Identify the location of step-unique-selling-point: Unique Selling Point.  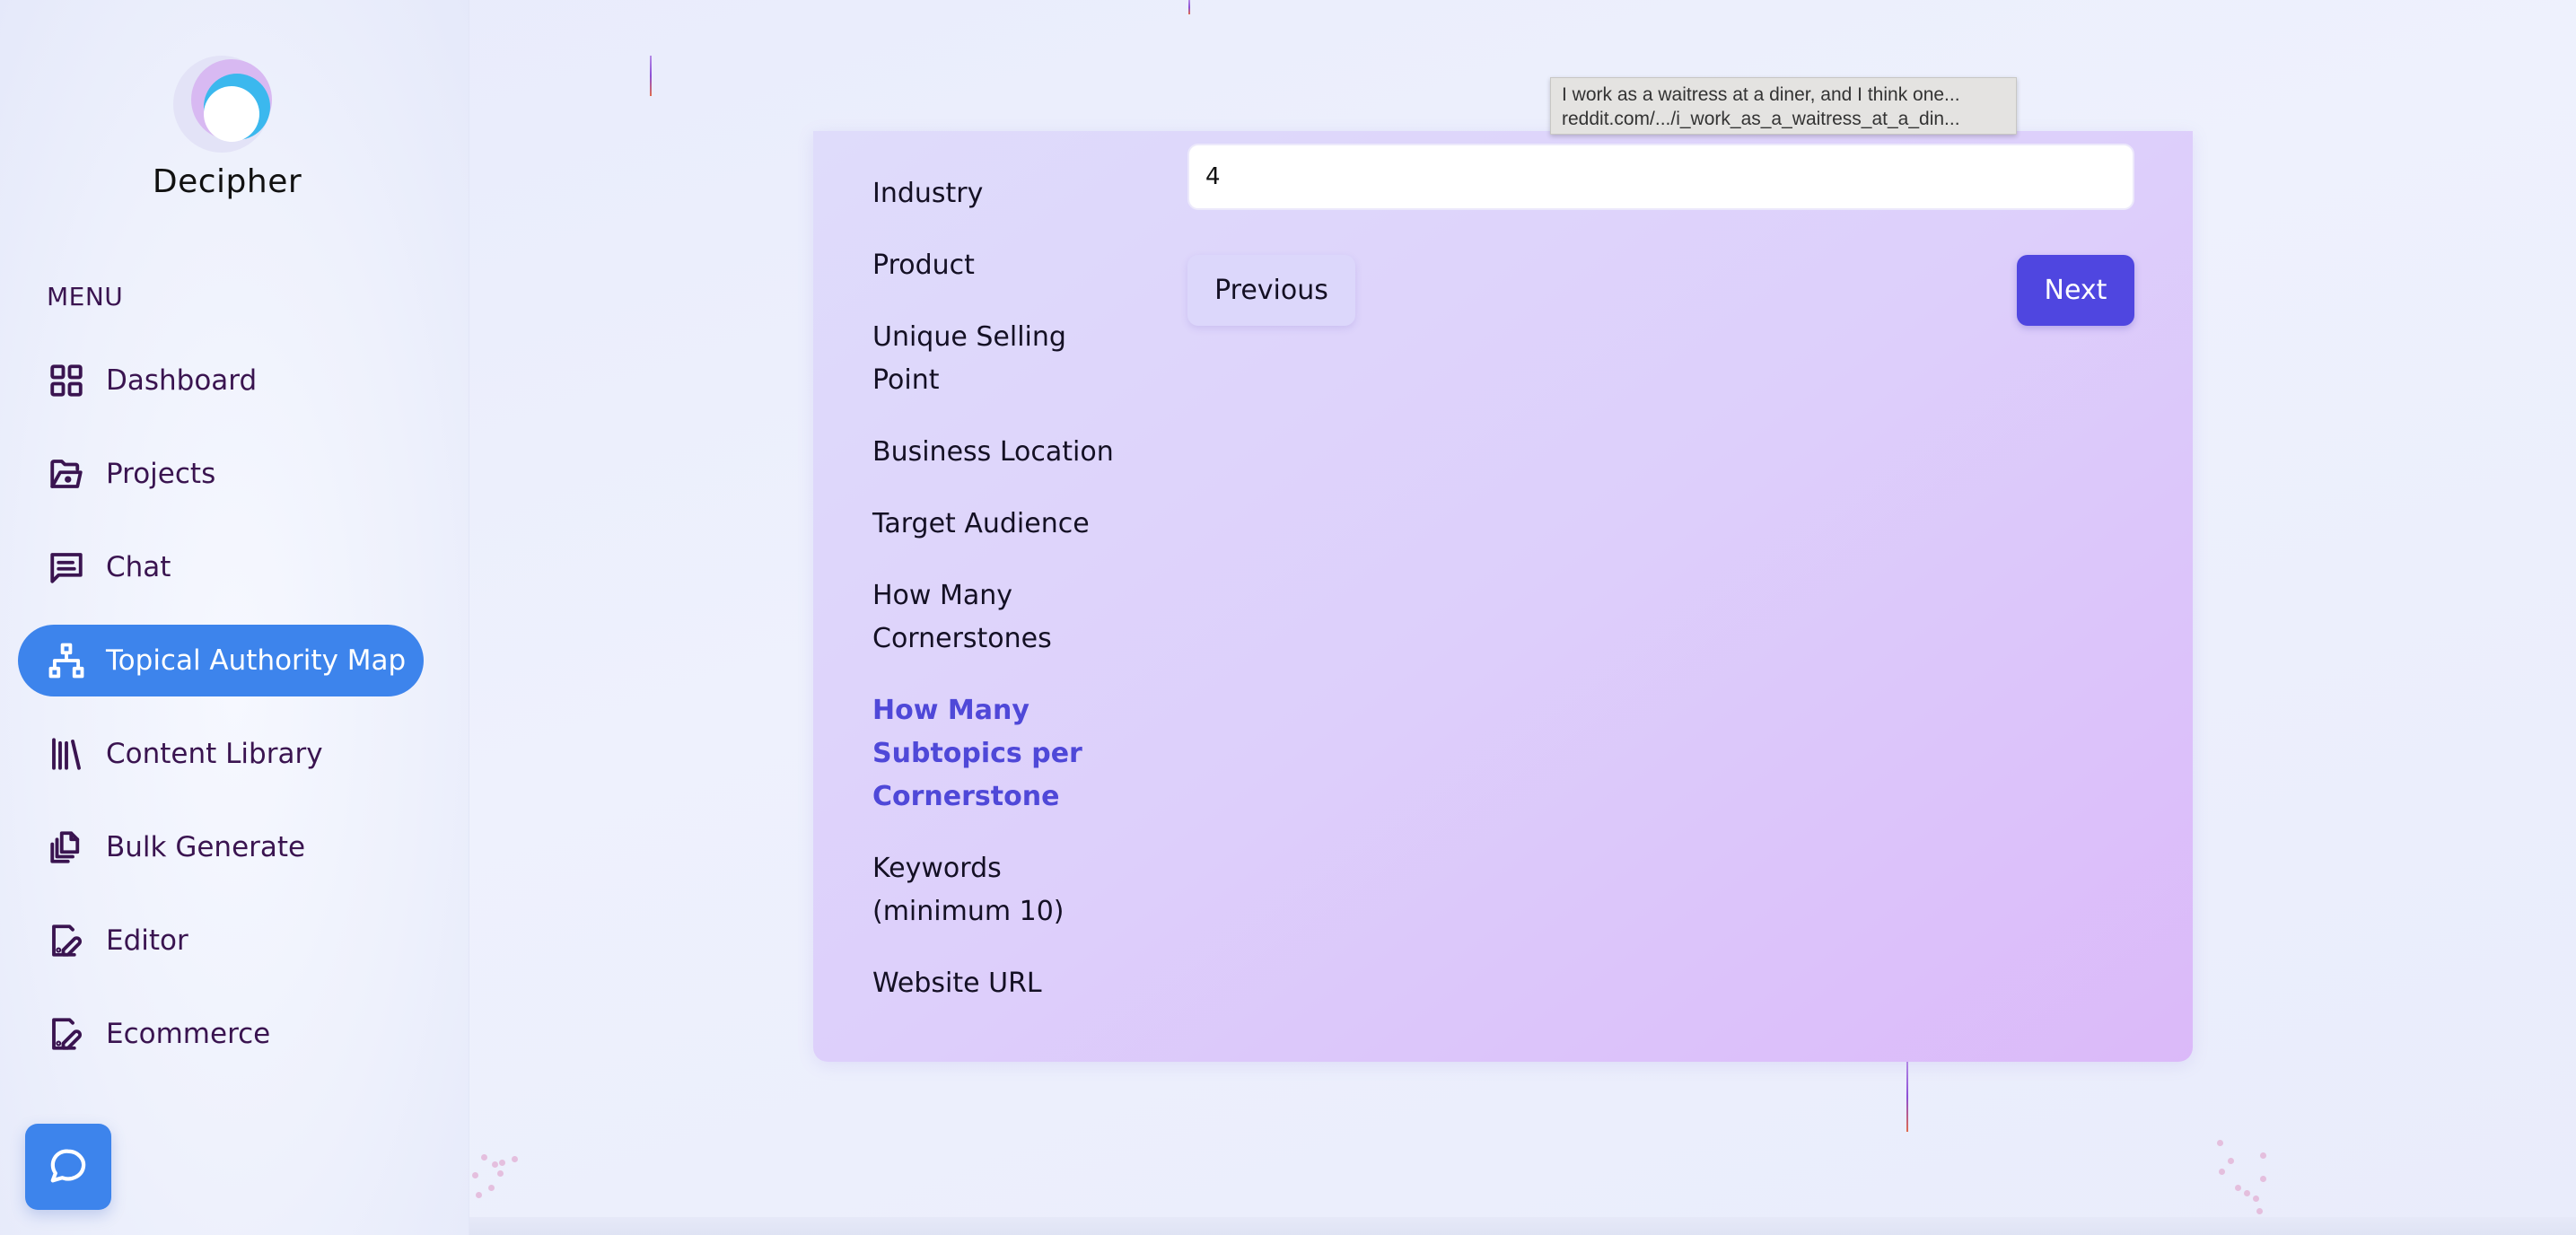
(1002, 359).